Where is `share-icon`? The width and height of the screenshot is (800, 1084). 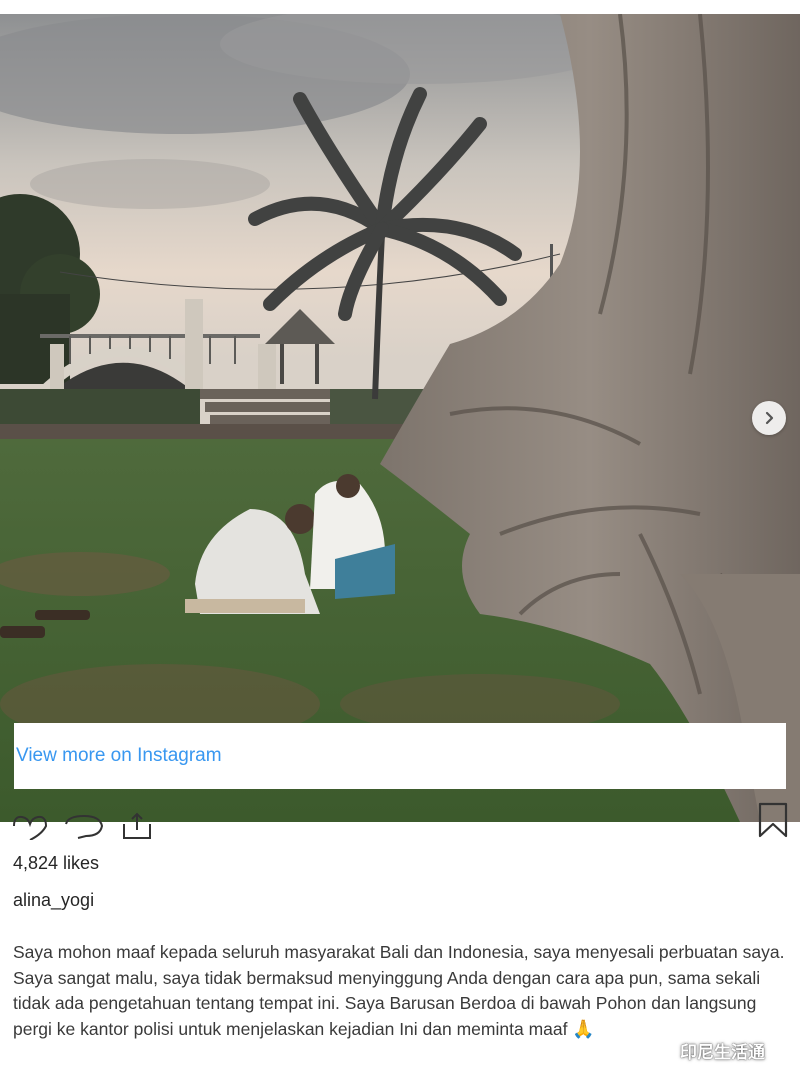
share-icon is located at coordinates (137, 825).